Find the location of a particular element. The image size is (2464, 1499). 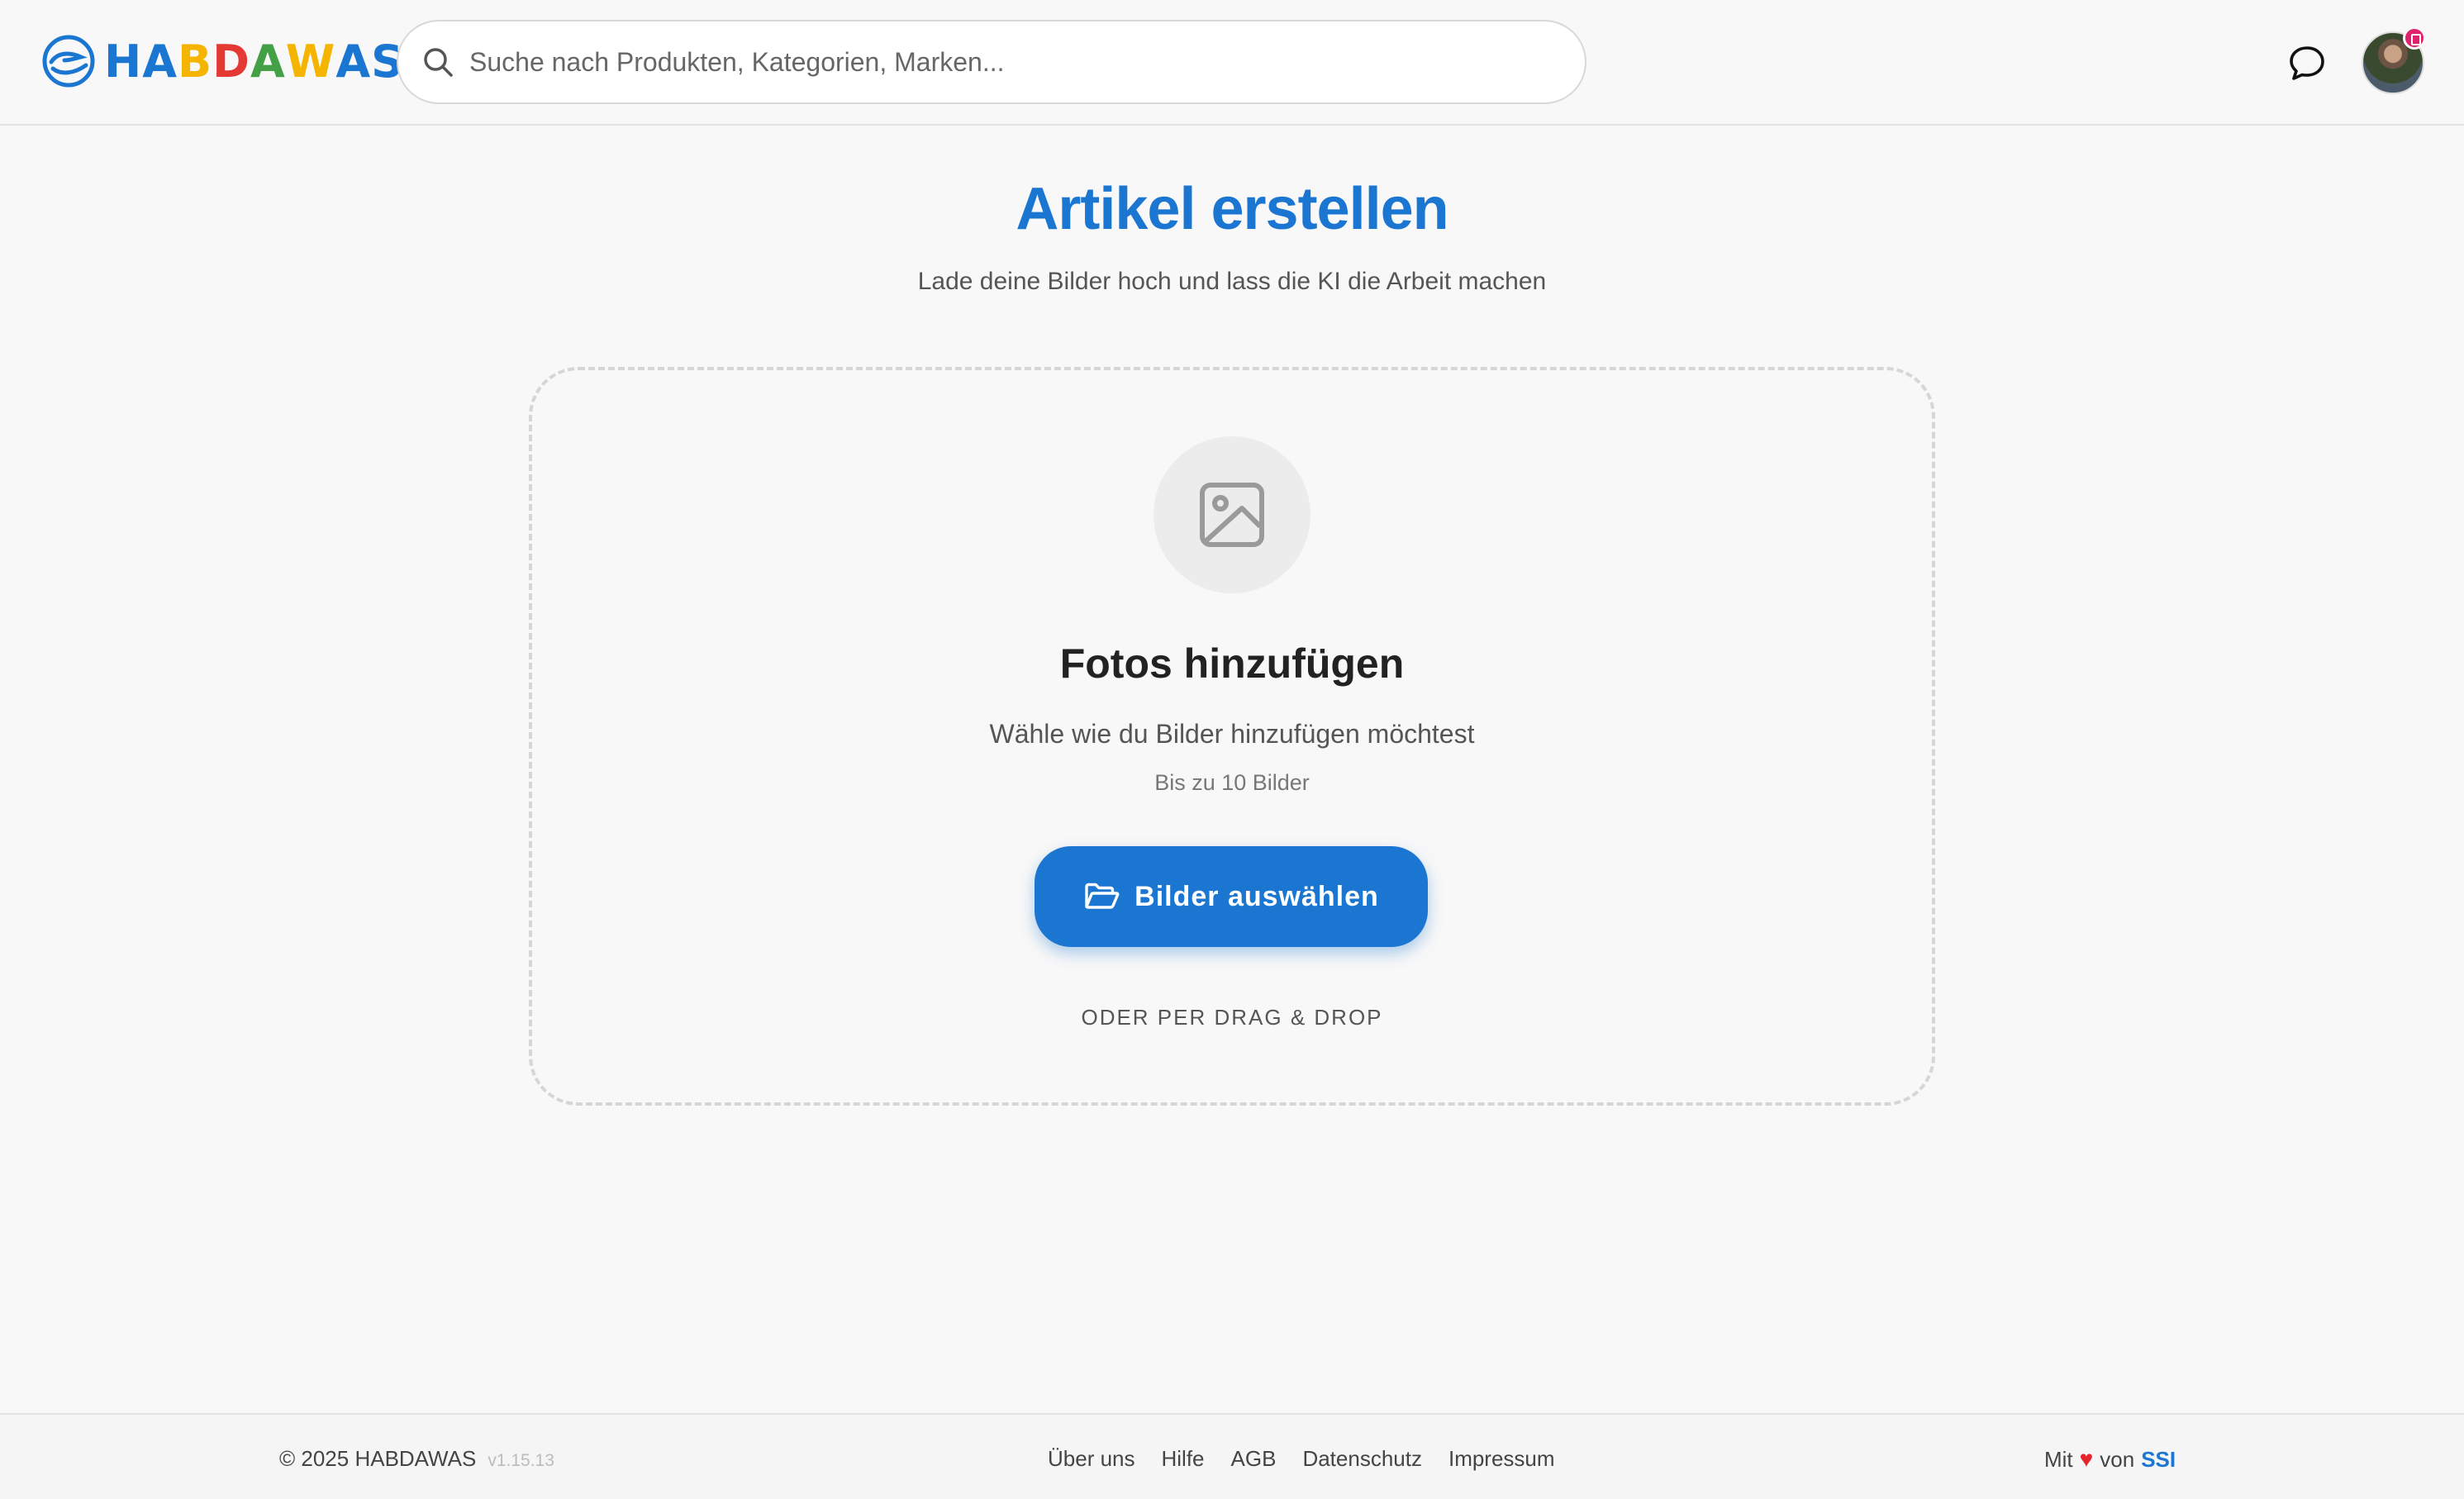

copyright: © 2025 HABDAWAS v1.15.13 is located at coordinates (416, 1459).